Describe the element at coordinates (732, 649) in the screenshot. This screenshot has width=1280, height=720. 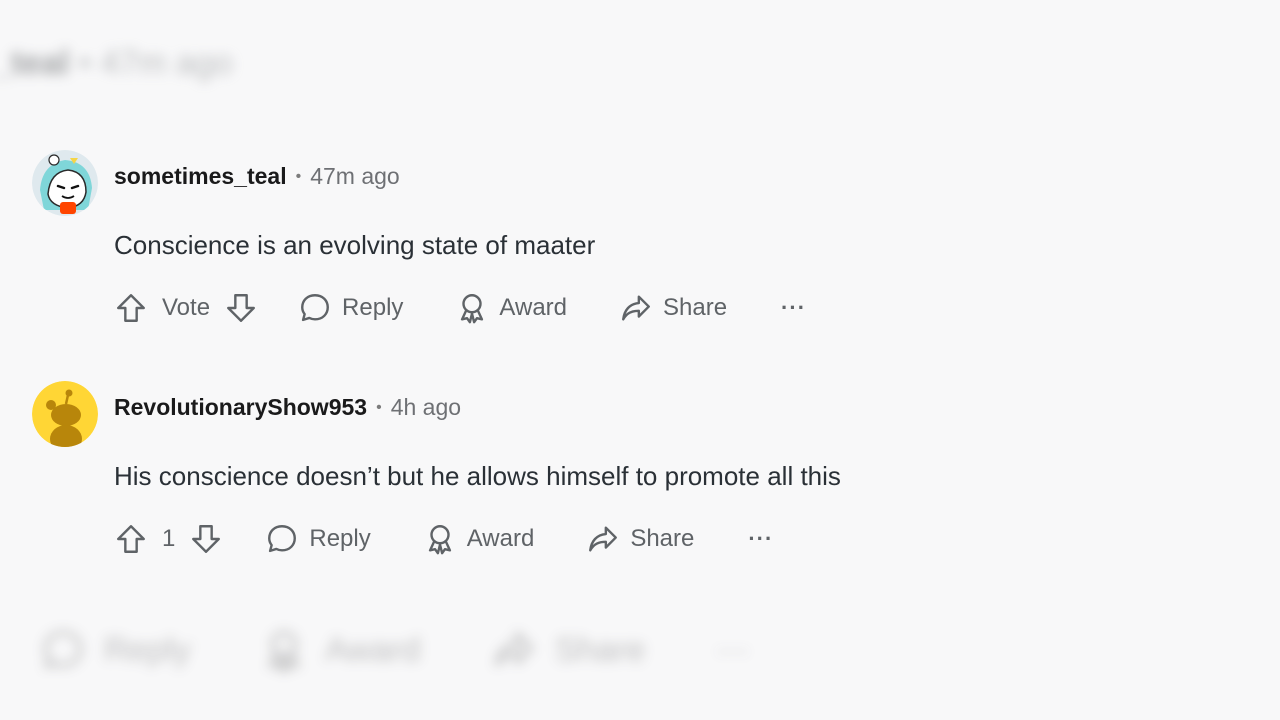
I see `blurred-more: ···` at that location.